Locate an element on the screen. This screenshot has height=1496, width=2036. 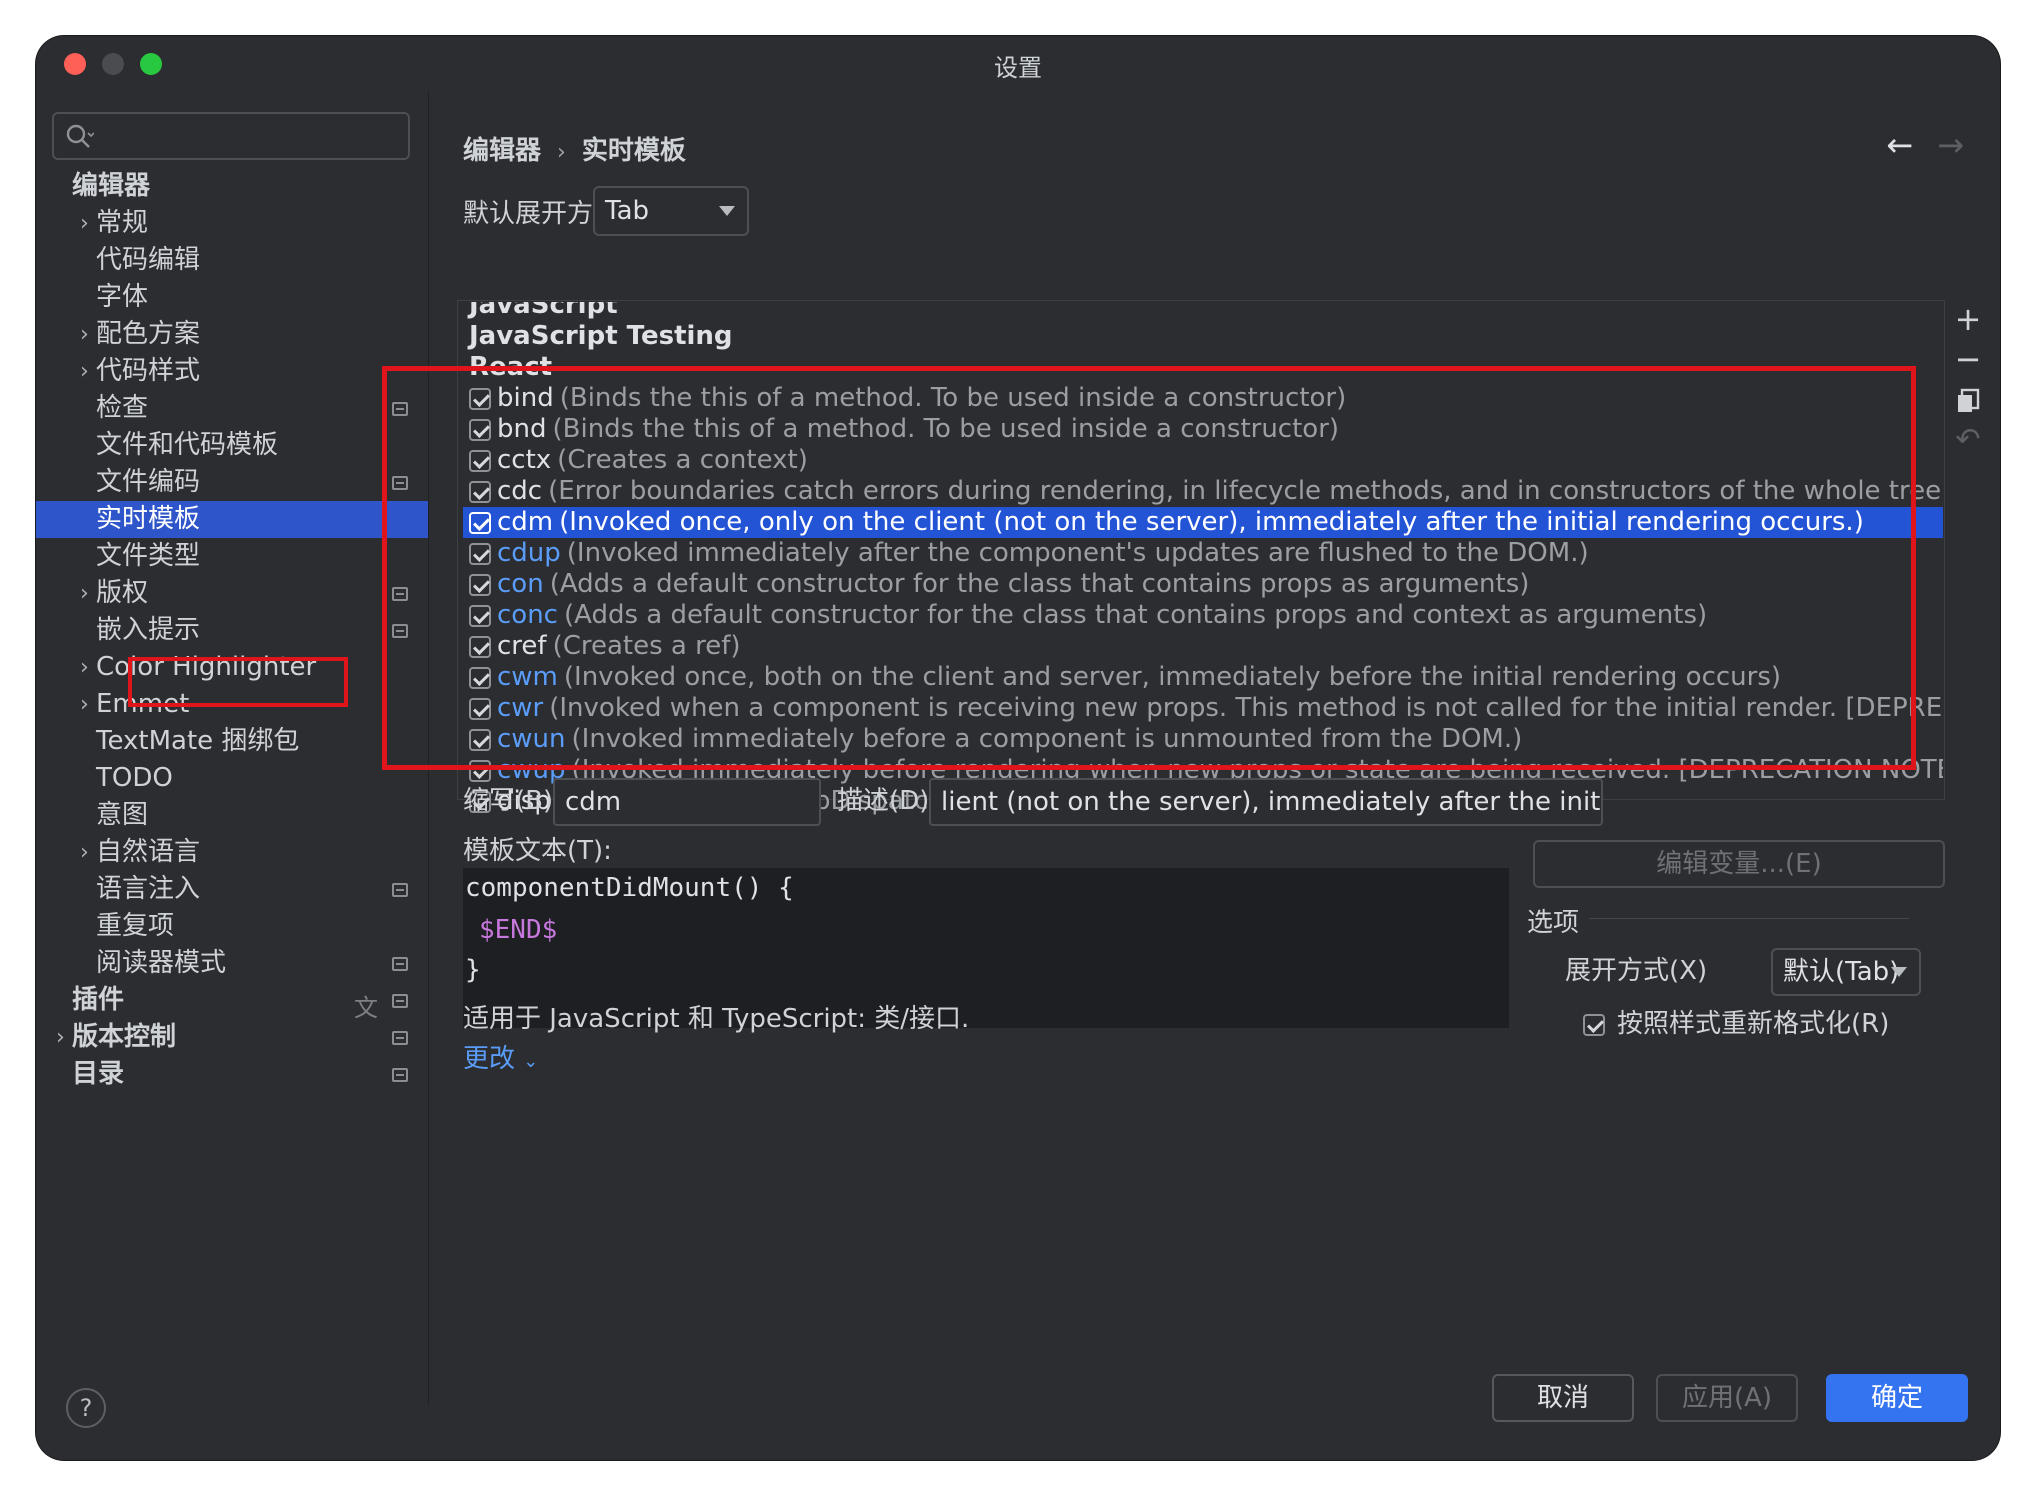
sidebar-item: › 自然语言 is located at coordinates (232, 852).